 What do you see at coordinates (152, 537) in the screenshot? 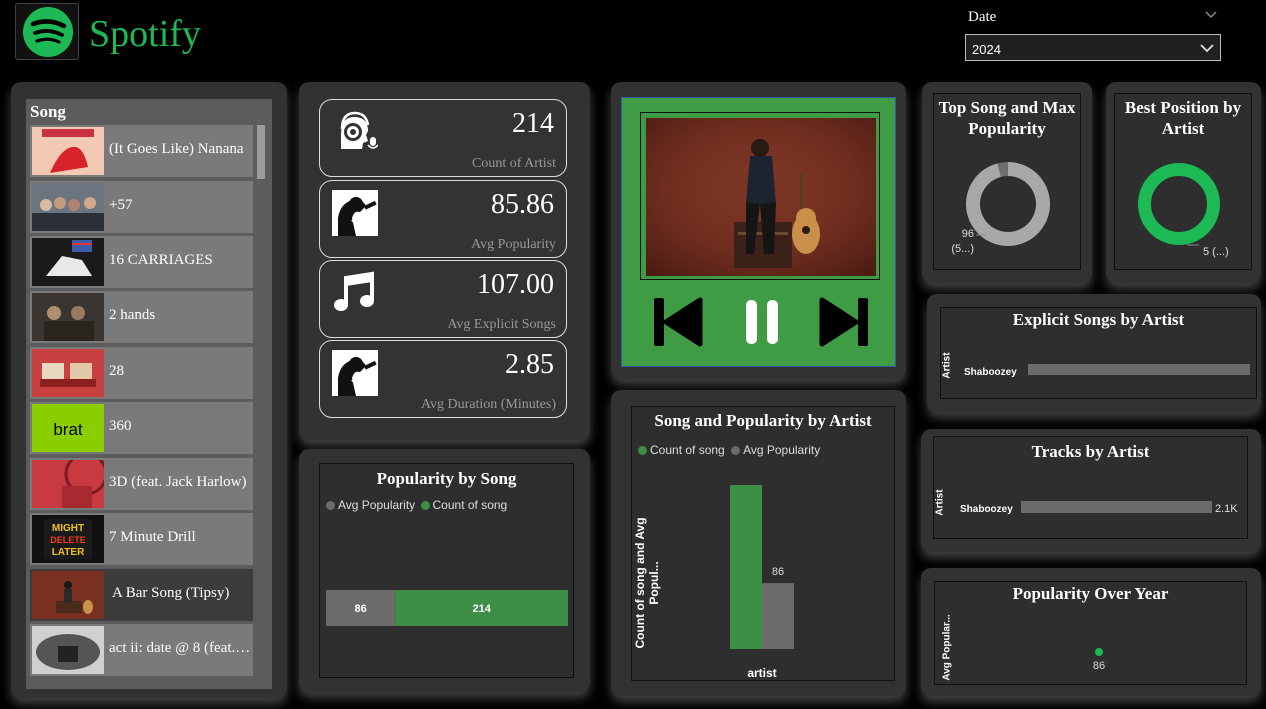
I see `song-name: 7 Minute Drill` at bounding box center [152, 537].